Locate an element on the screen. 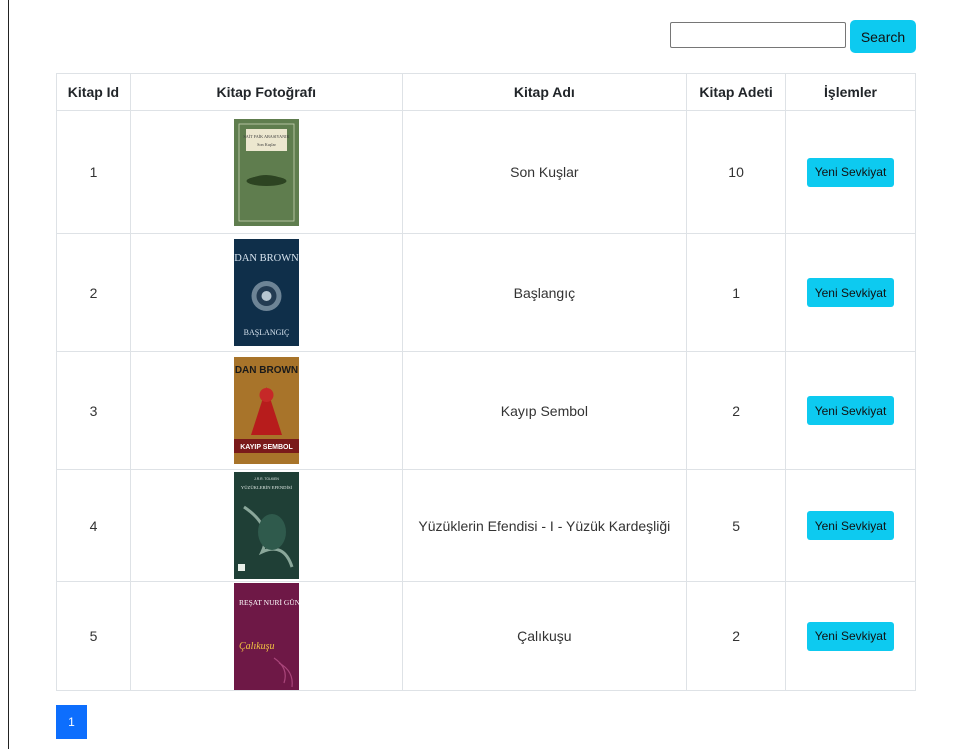 The image size is (957, 749). left-border-line is located at coordinates (8, 374).